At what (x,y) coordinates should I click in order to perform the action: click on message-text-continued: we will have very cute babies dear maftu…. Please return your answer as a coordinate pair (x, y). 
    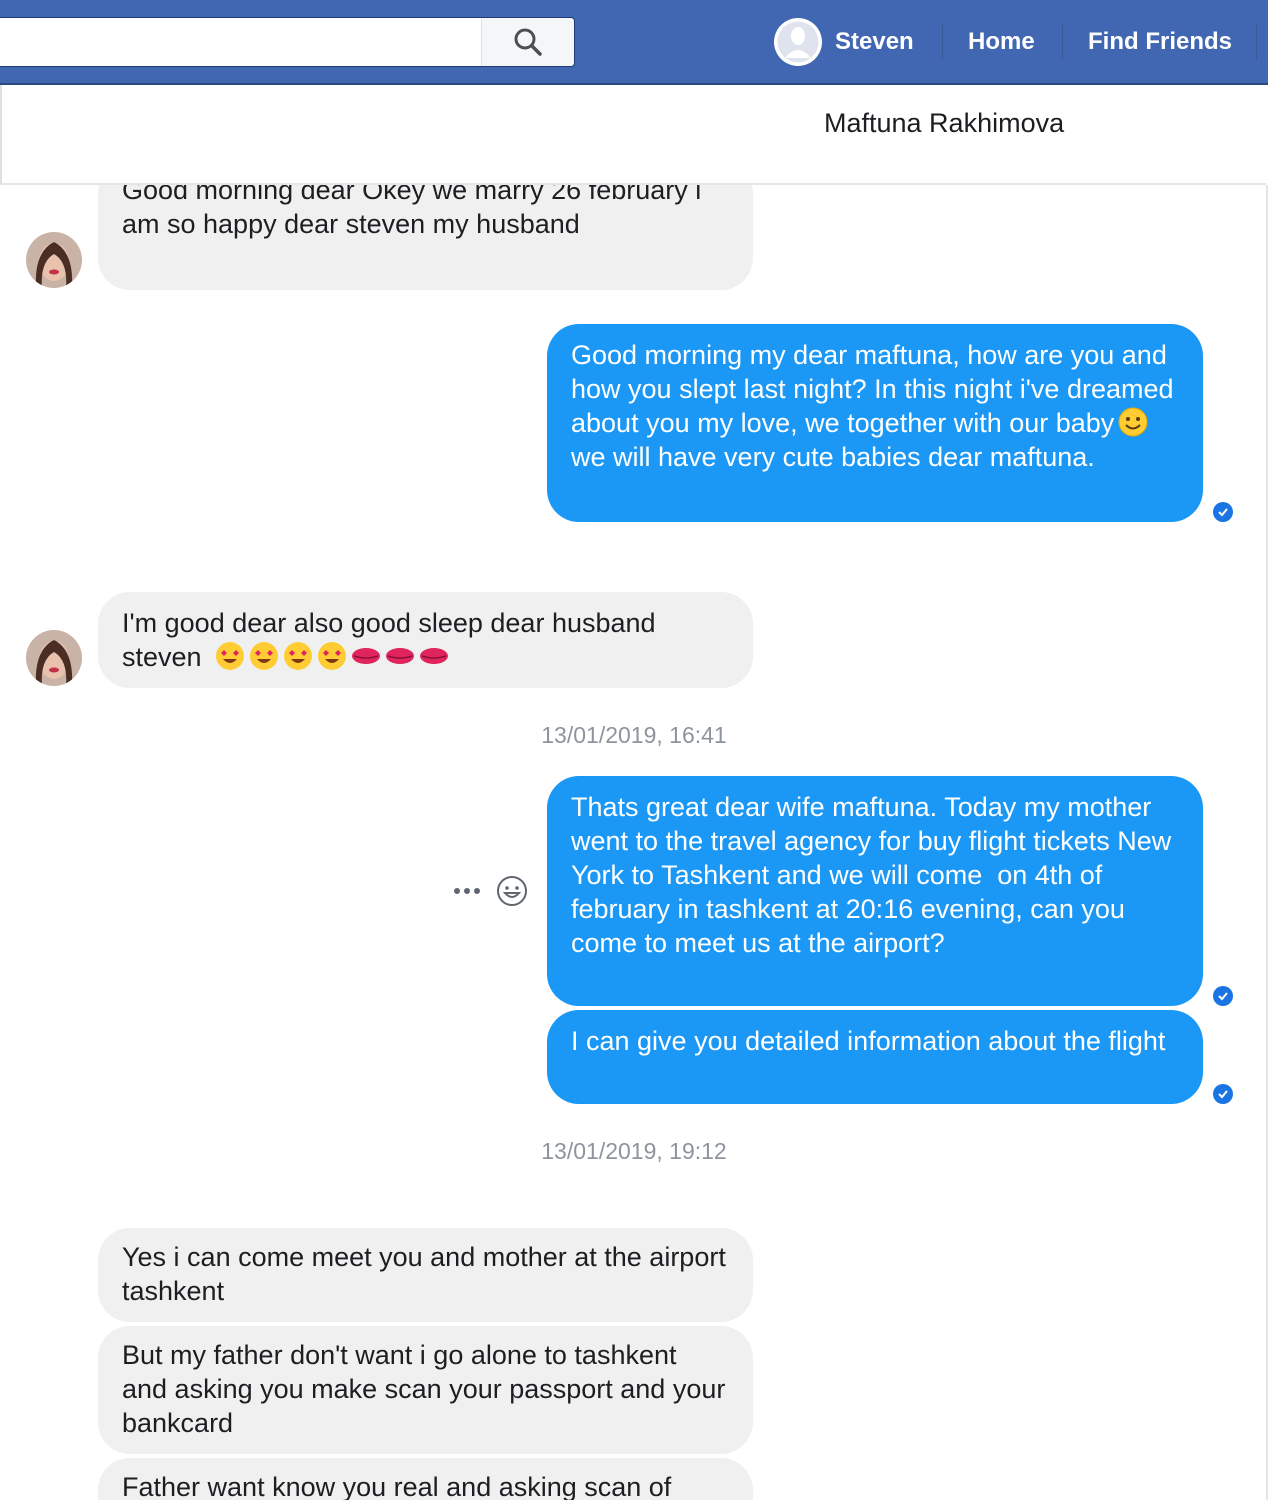
    Looking at the image, I should click on (833, 457).